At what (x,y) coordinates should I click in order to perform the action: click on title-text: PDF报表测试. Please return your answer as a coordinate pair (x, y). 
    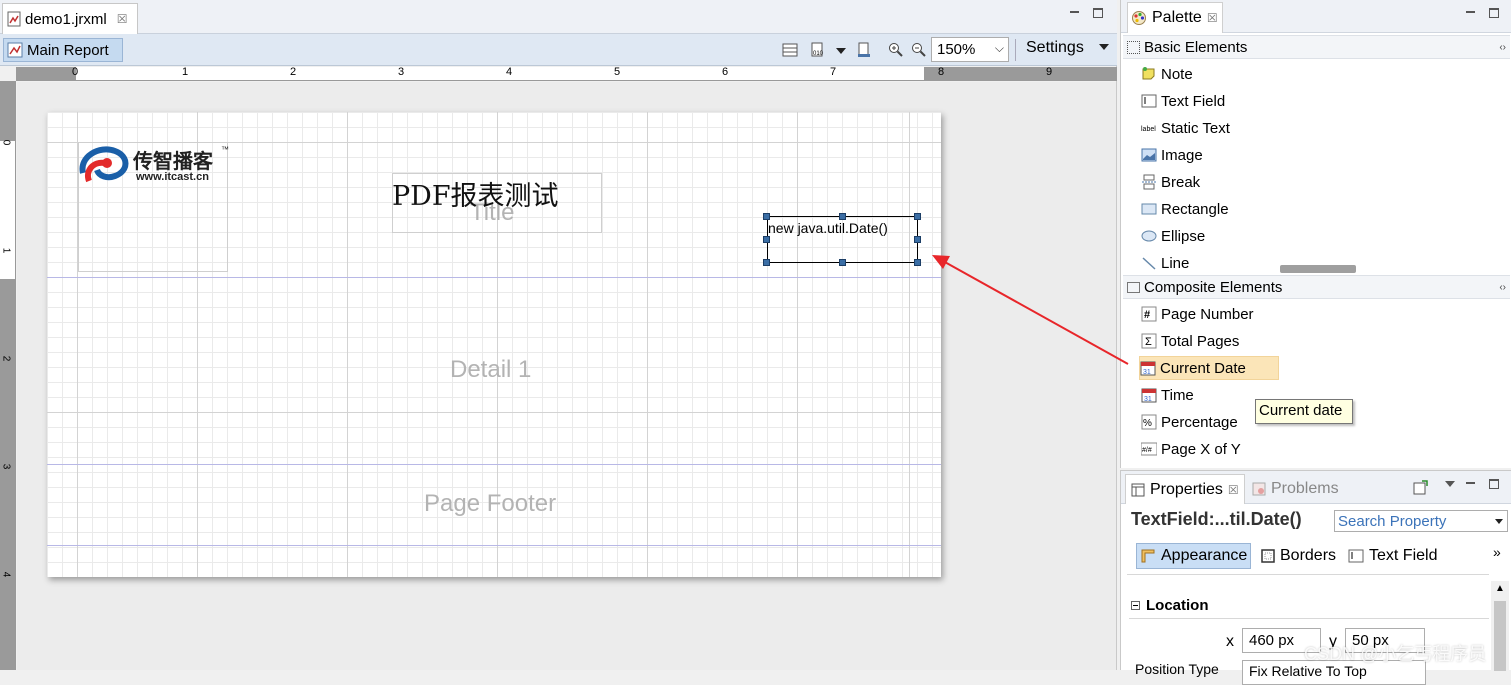
    Looking at the image, I should click on (475, 193).